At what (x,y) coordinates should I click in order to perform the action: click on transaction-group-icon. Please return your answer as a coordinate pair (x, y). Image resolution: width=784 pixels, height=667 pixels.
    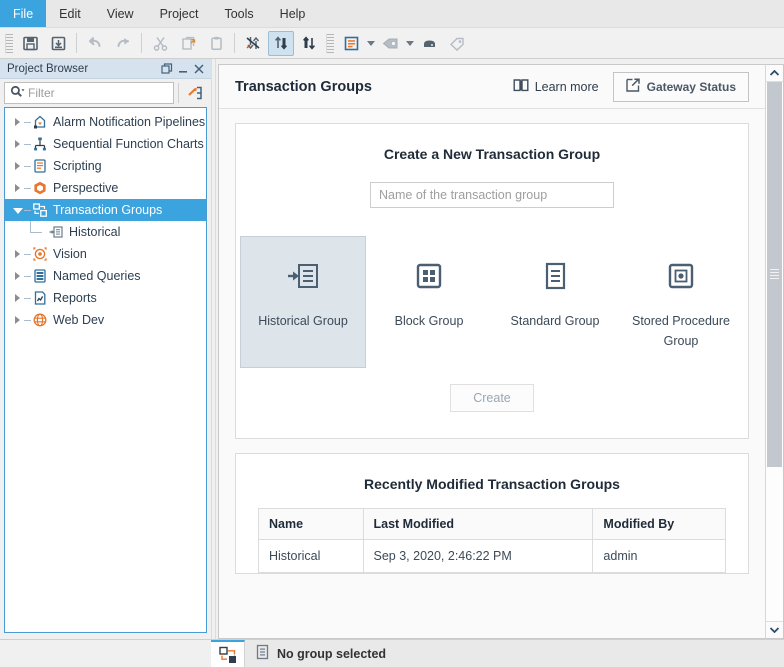
    Looking at the image, I should click on (40, 210).